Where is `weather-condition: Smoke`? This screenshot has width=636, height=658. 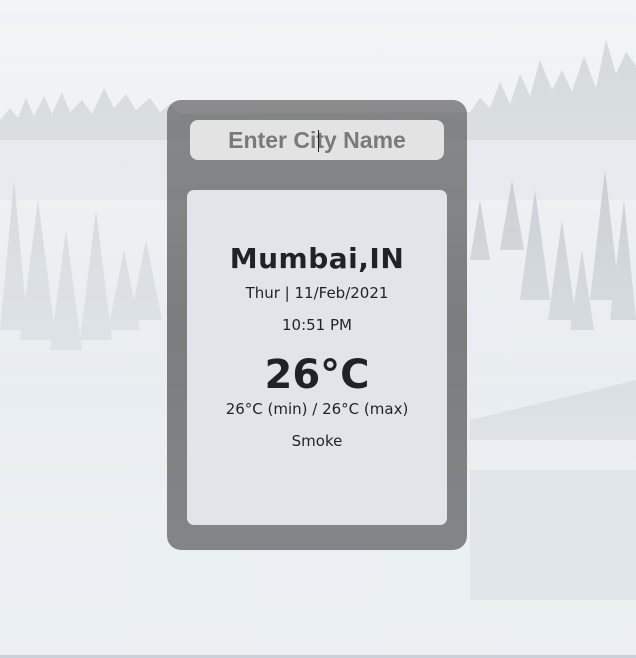
weather-condition: Smoke is located at coordinates (317, 441).